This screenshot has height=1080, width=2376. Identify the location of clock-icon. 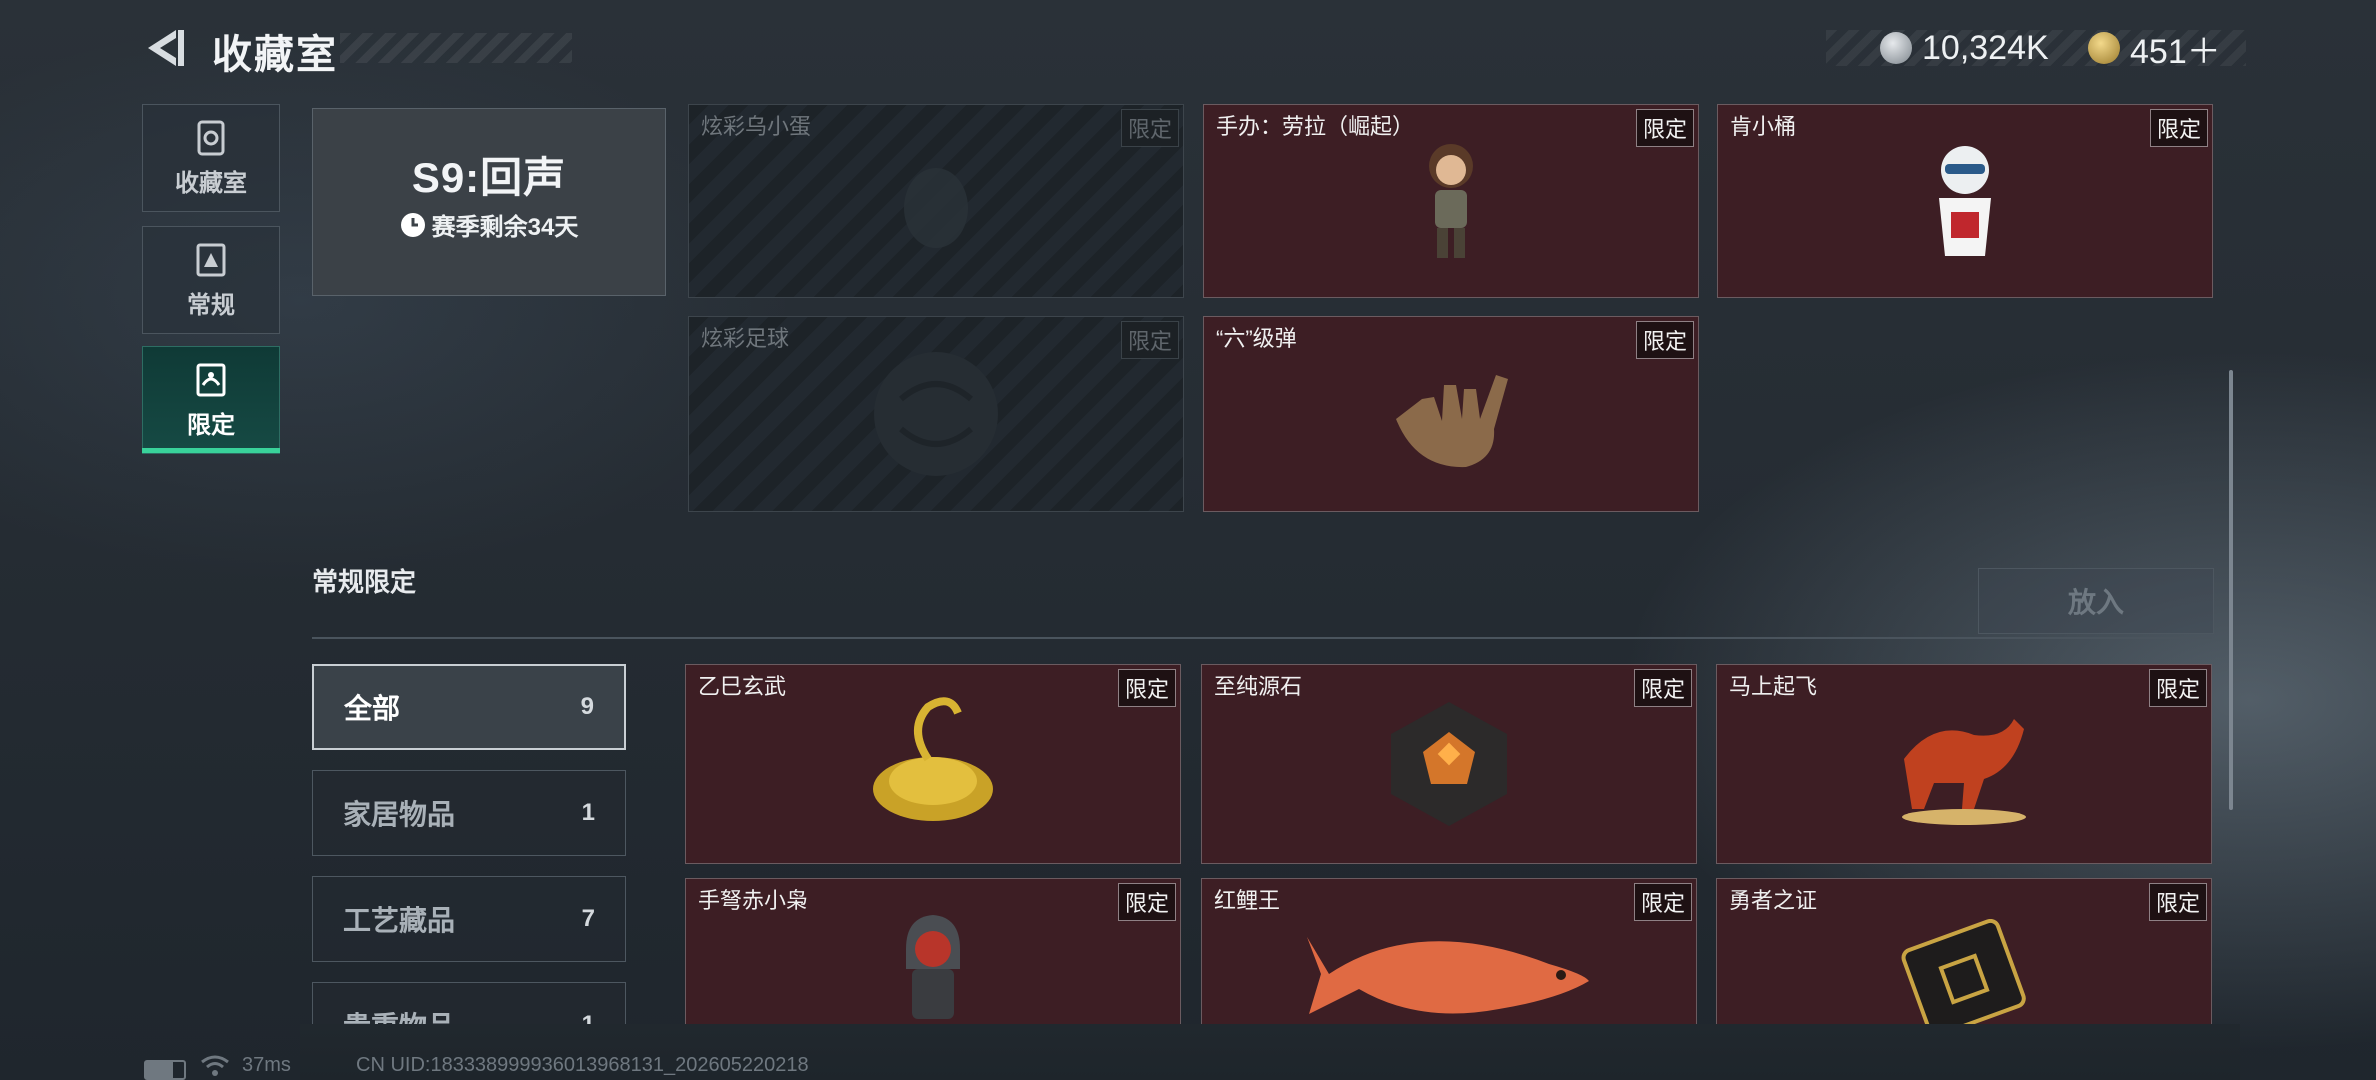
(412, 224).